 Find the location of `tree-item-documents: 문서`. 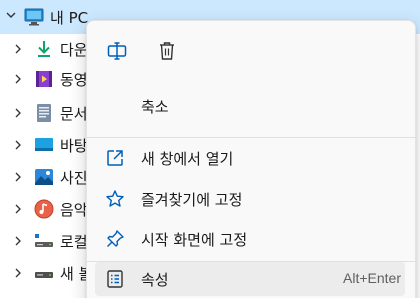

tree-item-documents: 문서 is located at coordinates (50, 113).